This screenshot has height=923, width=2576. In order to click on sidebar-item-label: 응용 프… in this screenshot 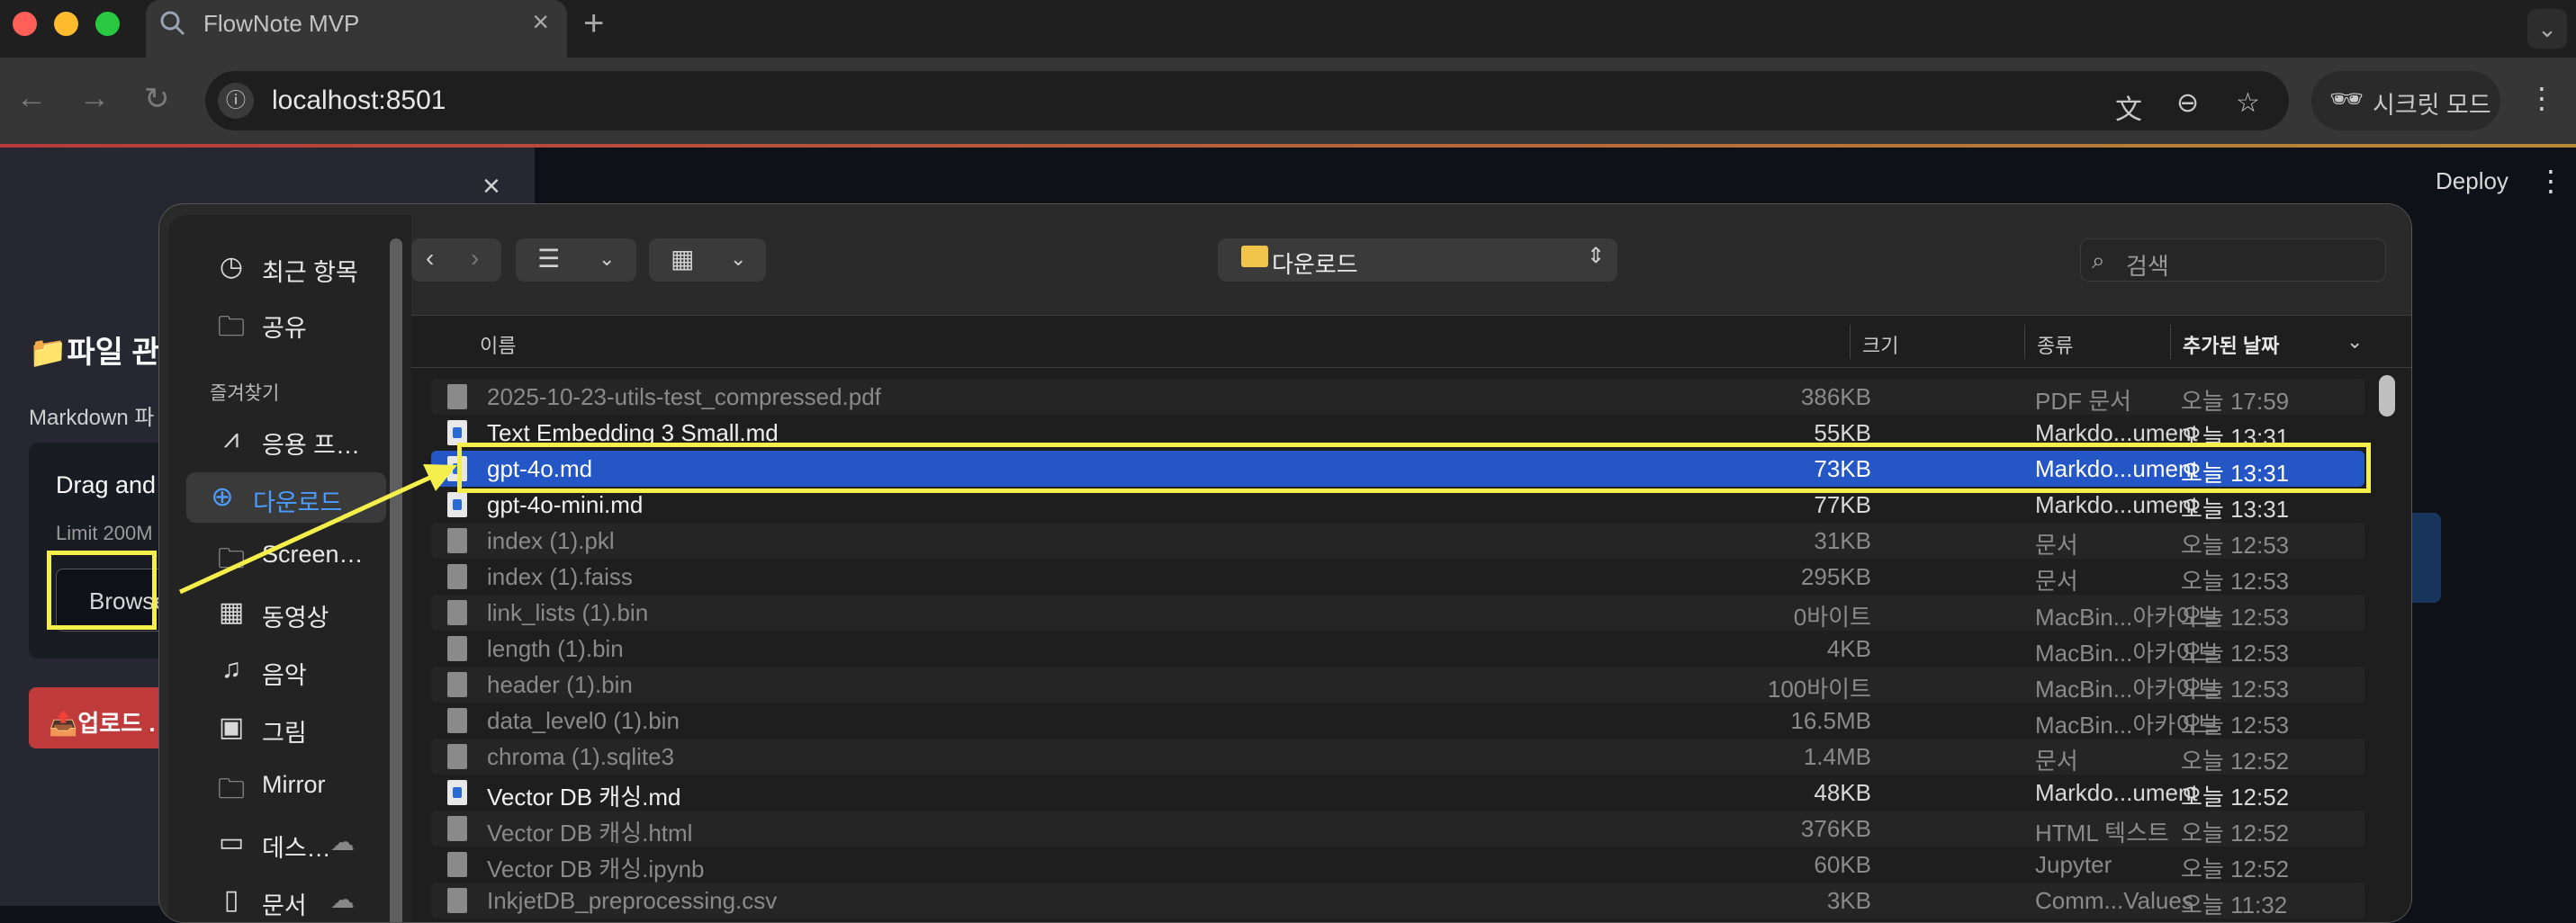, I will do `click(311, 445)`.